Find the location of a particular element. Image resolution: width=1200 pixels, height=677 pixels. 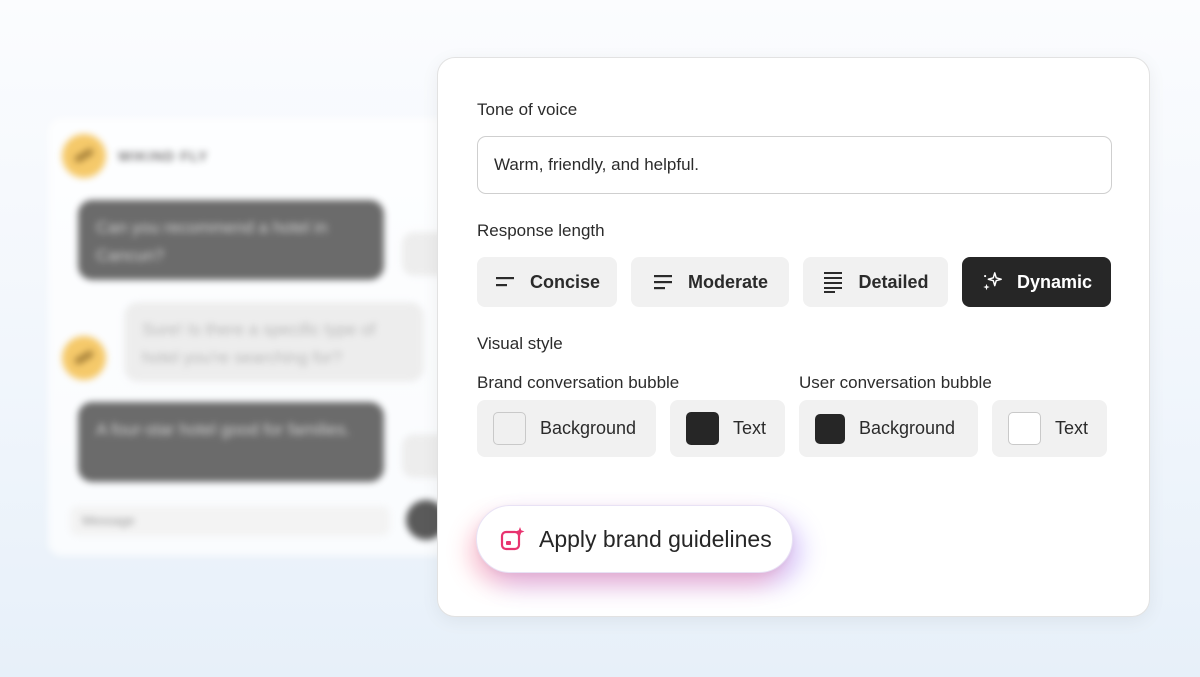

response-length-dynamic-label: Dynamic is located at coordinates (1054, 281).